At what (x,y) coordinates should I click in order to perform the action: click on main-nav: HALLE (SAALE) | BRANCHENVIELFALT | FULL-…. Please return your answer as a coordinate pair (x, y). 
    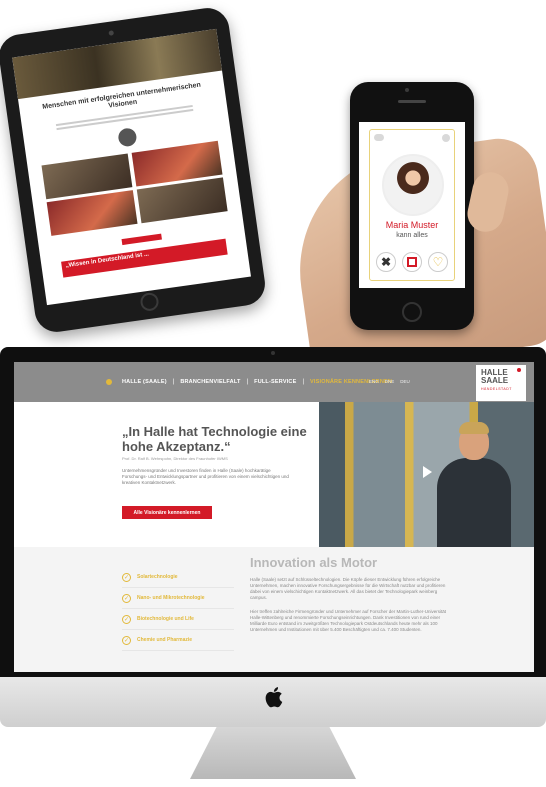
    Looking at the image, I should click on (249, 382).